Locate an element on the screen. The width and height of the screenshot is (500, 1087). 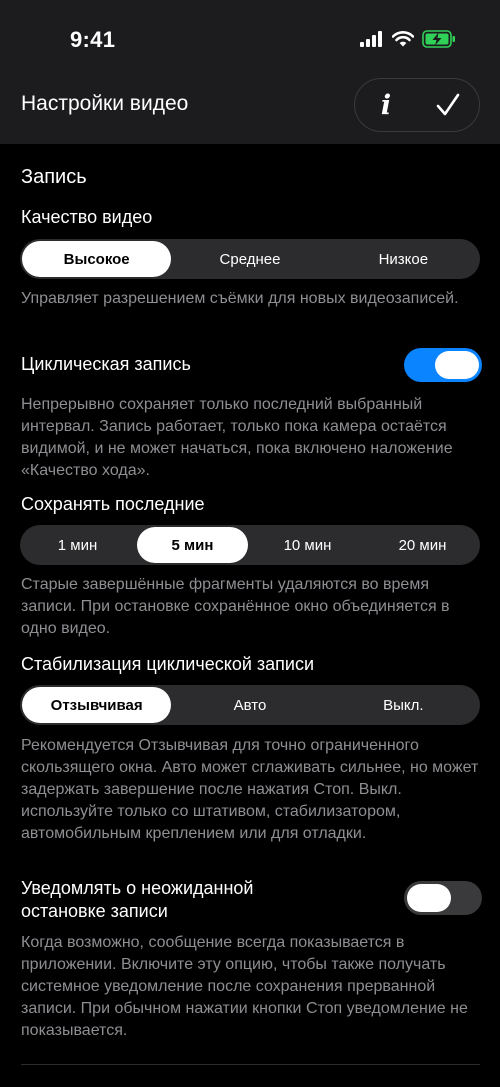
stabilization-label: Стабилизация циклической записи is located at coordinates (168, 664).